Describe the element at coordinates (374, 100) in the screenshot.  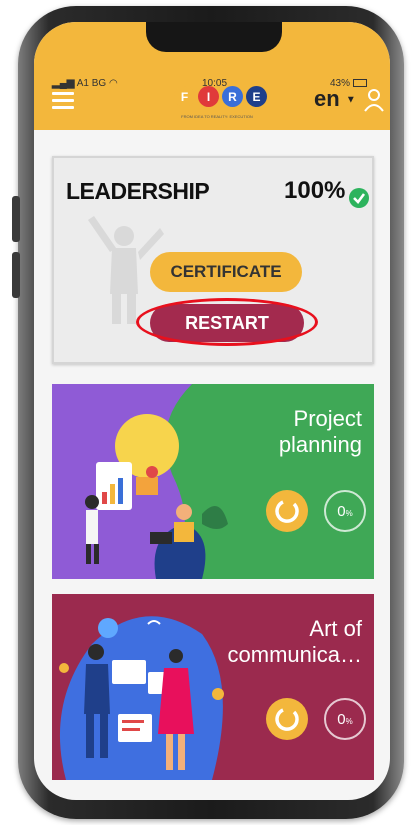
I see `user-icon` at that location.